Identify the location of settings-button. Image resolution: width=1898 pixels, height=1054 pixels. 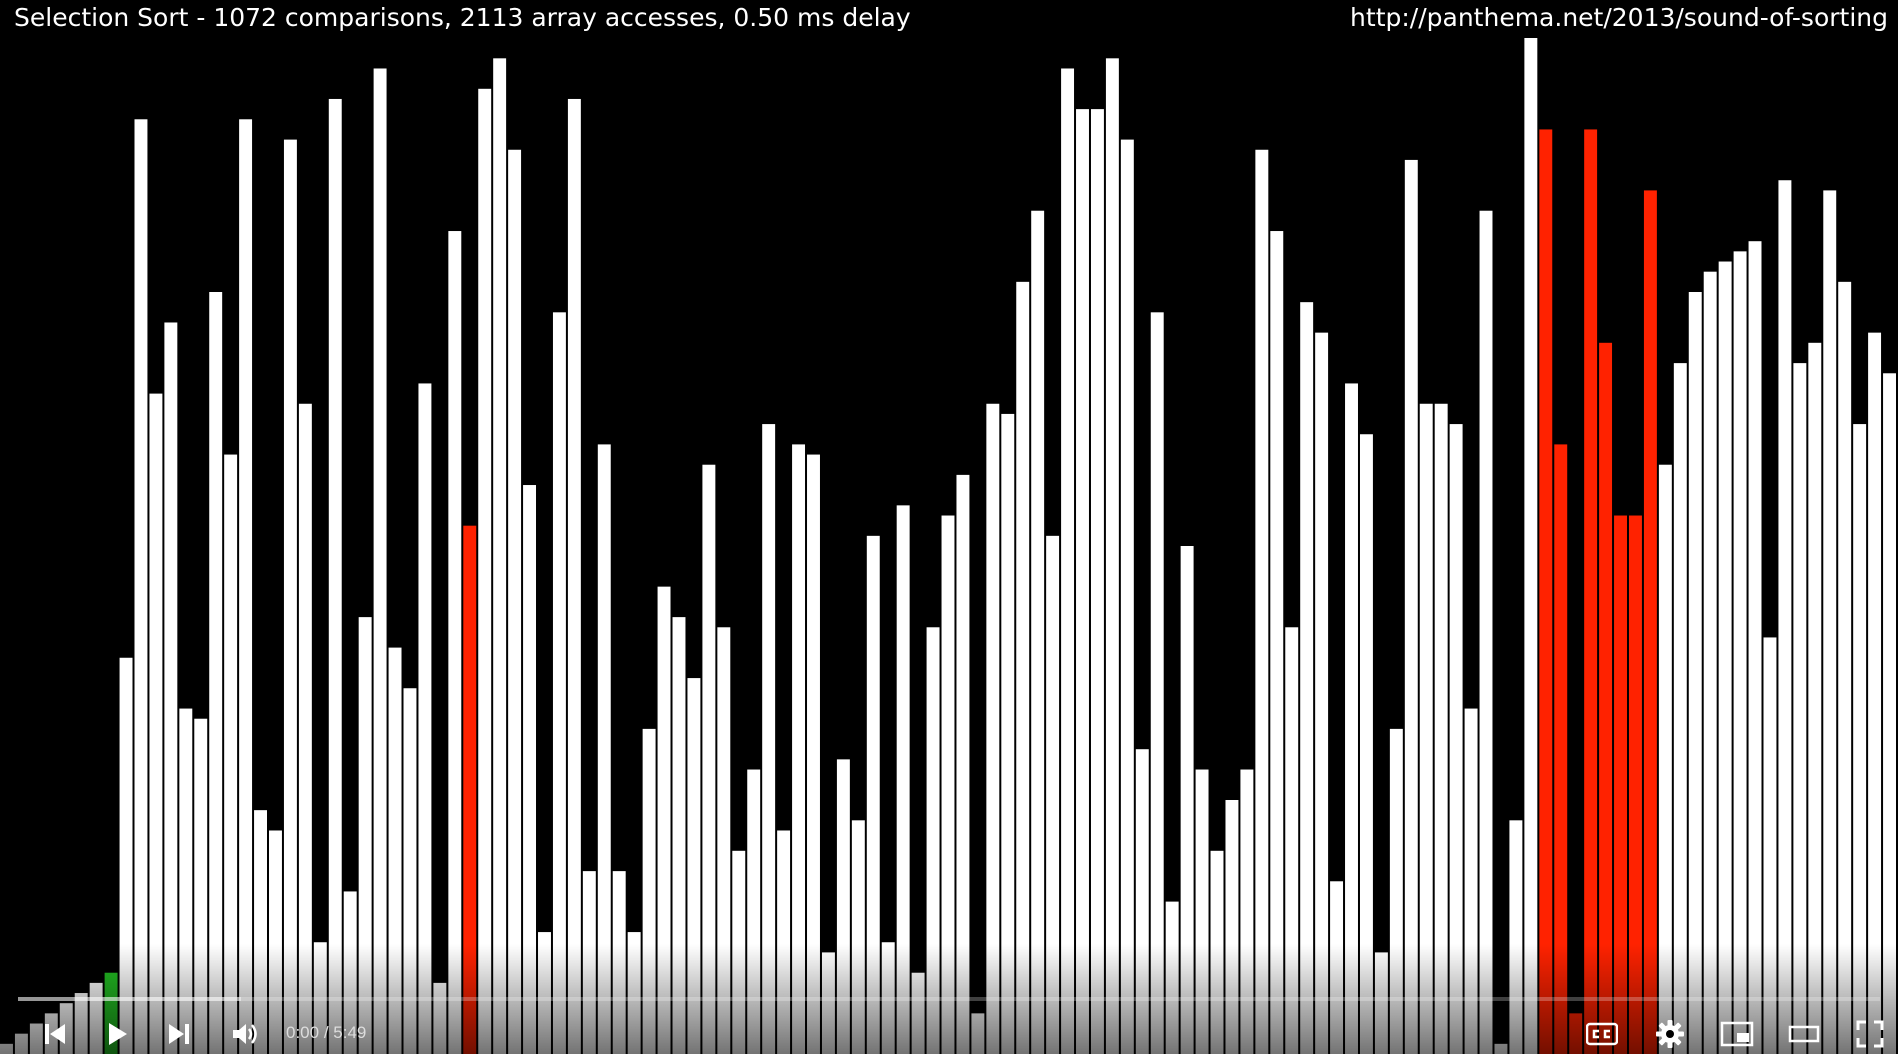
(1670, 1034).